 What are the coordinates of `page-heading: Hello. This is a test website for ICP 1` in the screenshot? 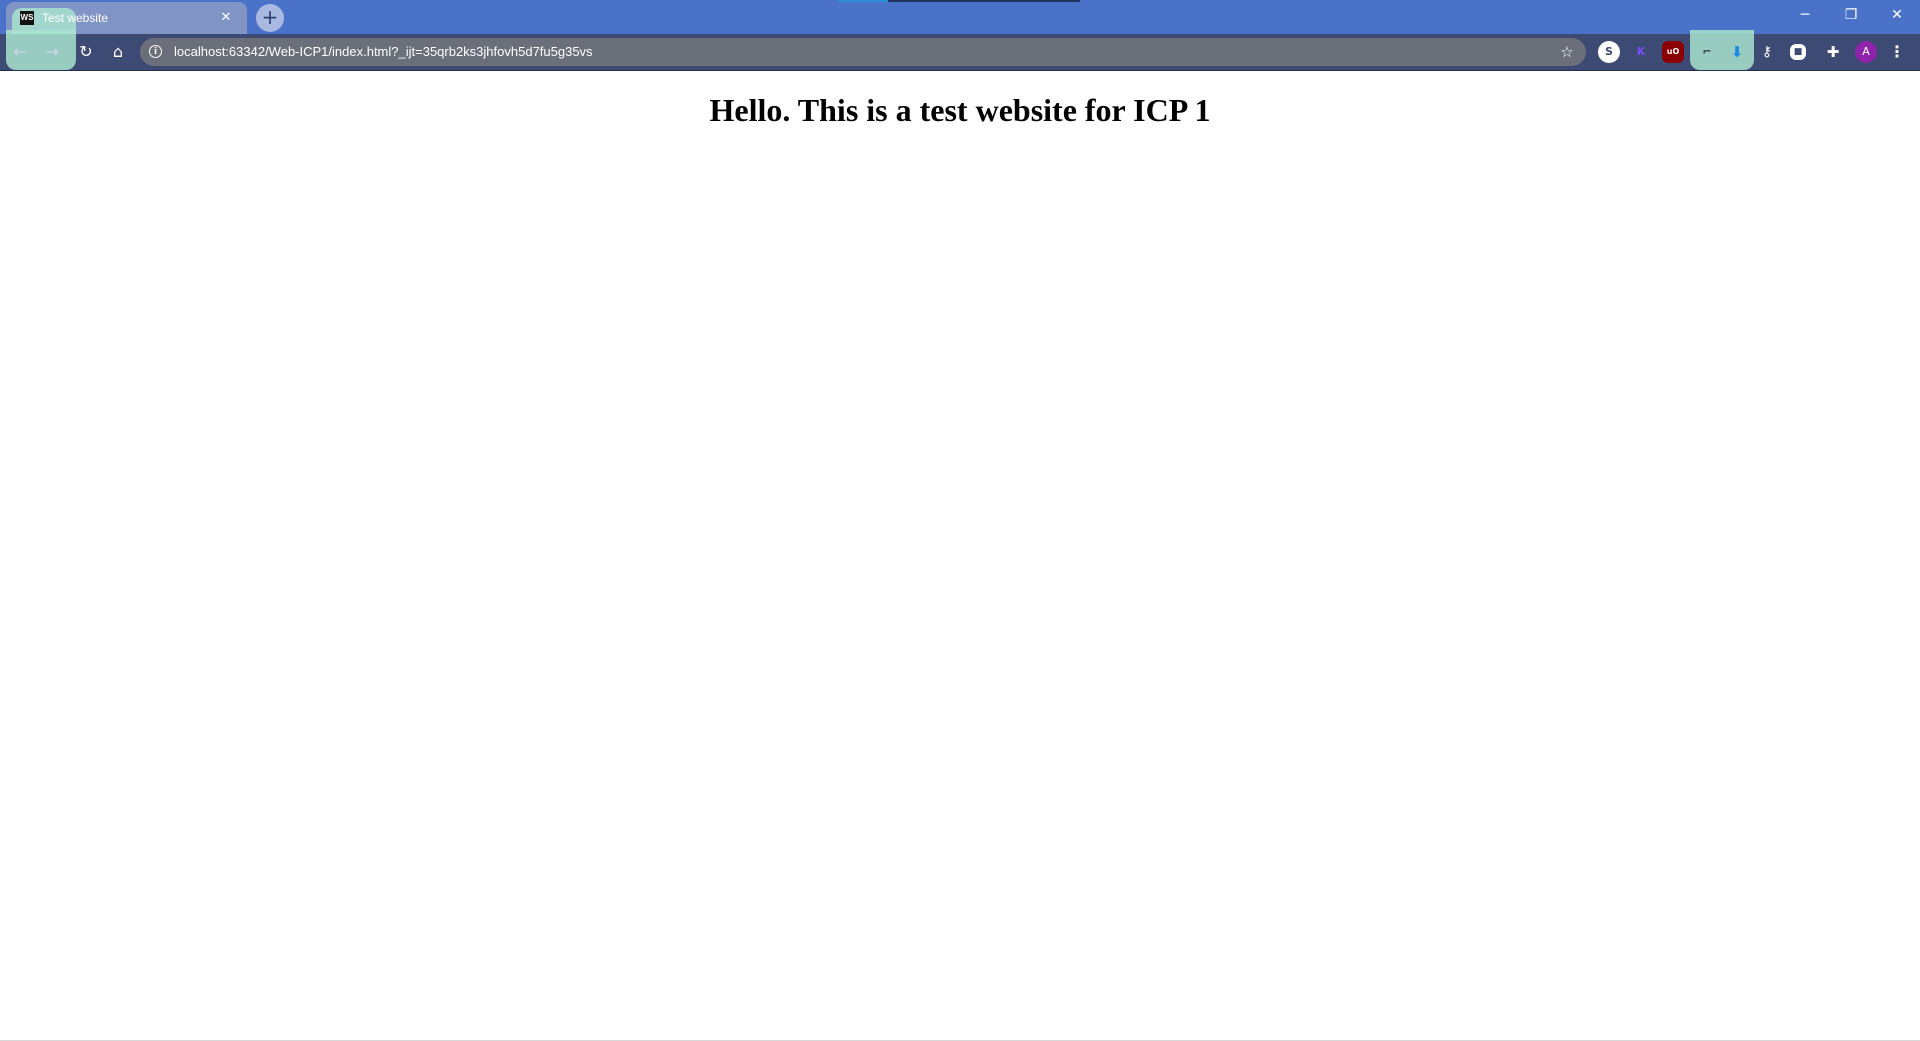 It's located at (960, 110).